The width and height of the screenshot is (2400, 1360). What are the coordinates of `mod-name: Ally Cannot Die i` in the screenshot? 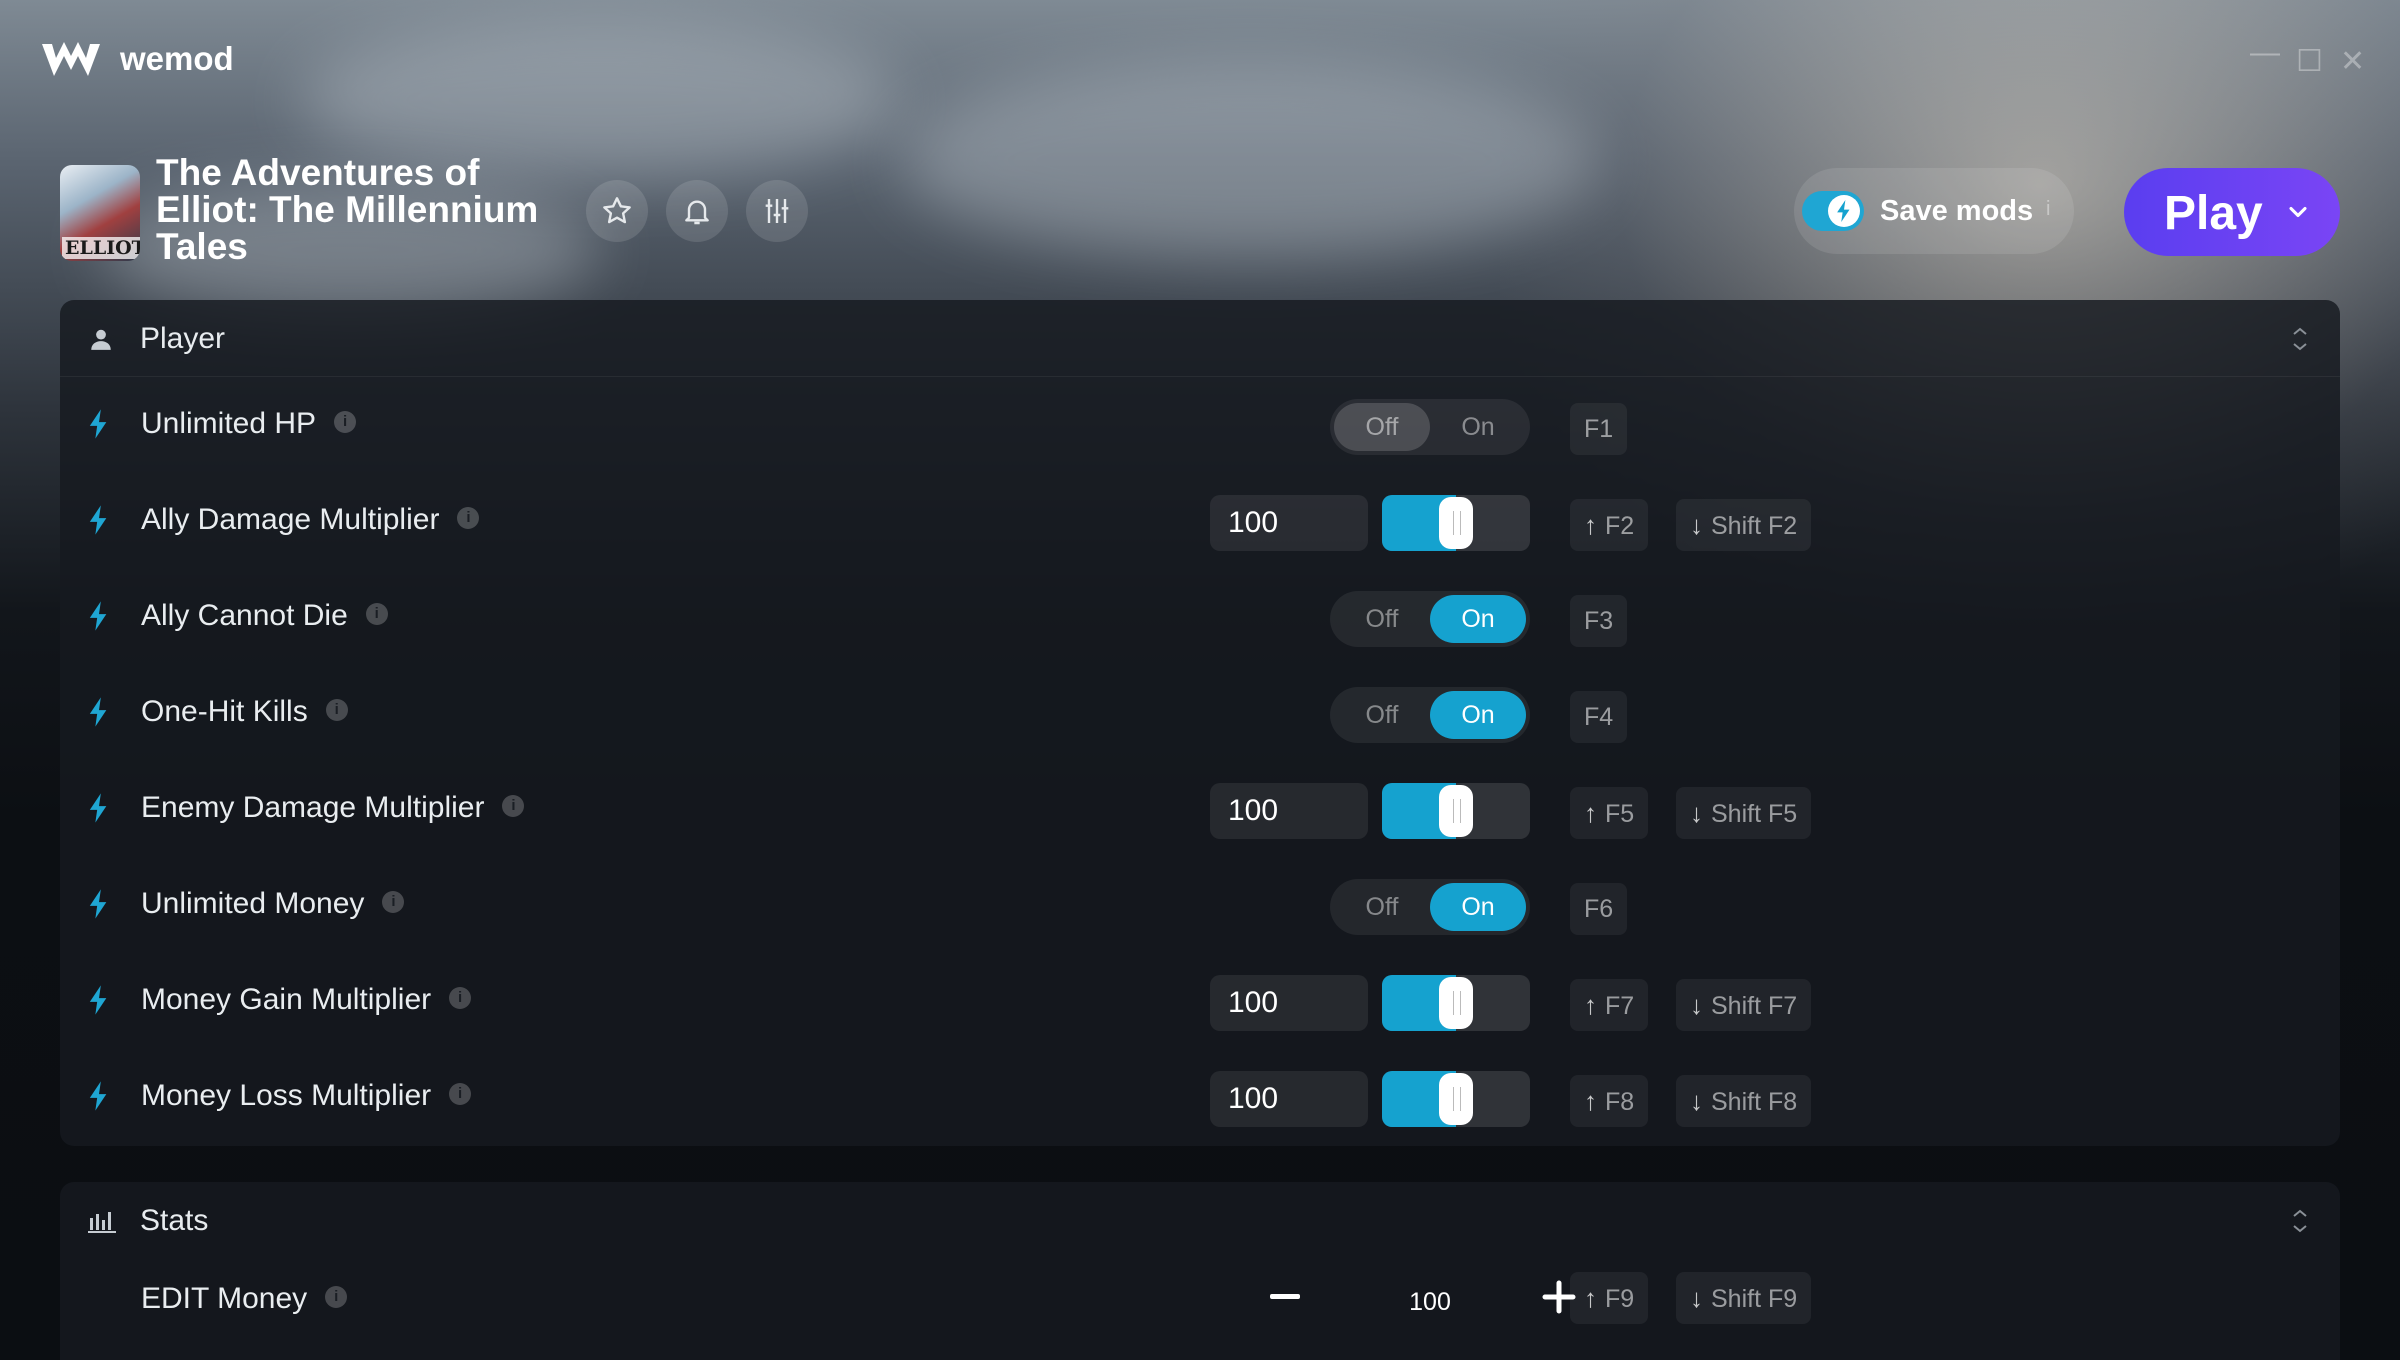 It's located at (264, 616).